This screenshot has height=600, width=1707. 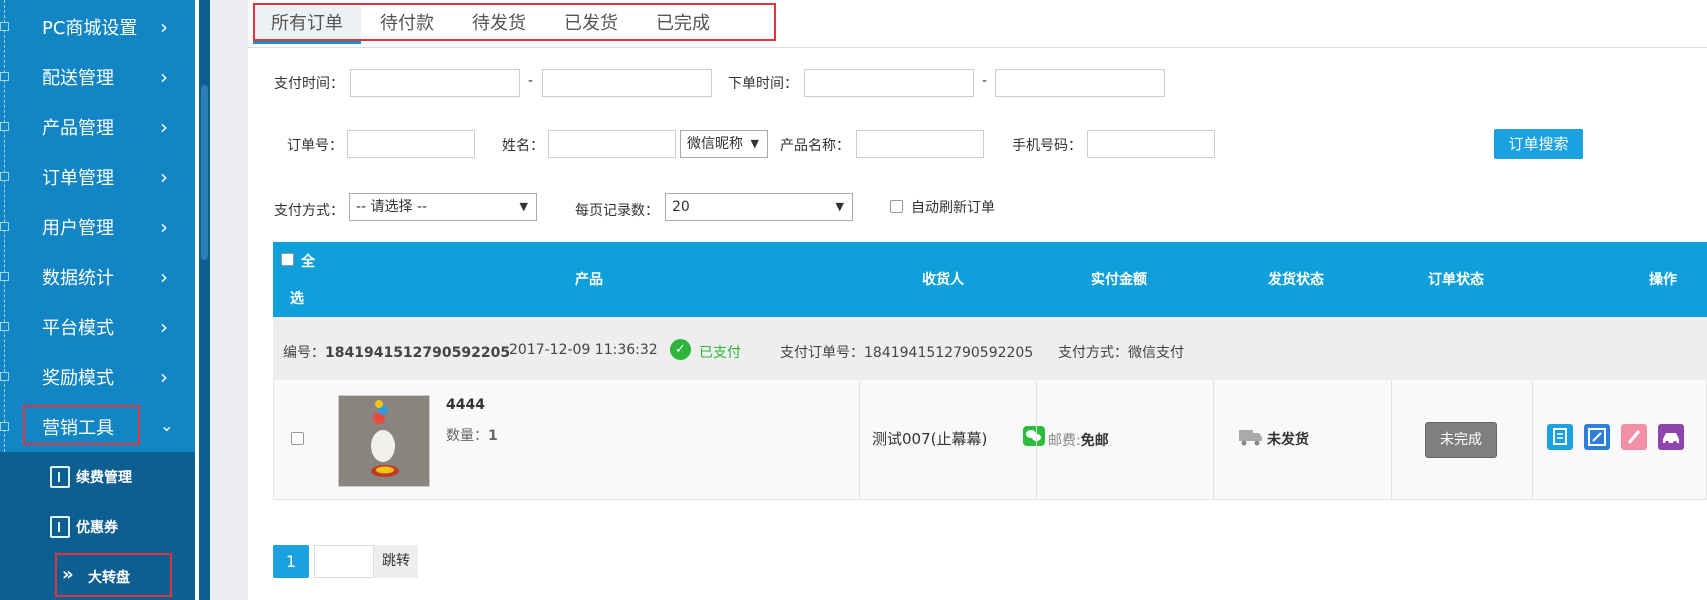 What do you see at coordinates (612, 144) in the screenshot?
I see `name-input` at bounding box center [612, 144].